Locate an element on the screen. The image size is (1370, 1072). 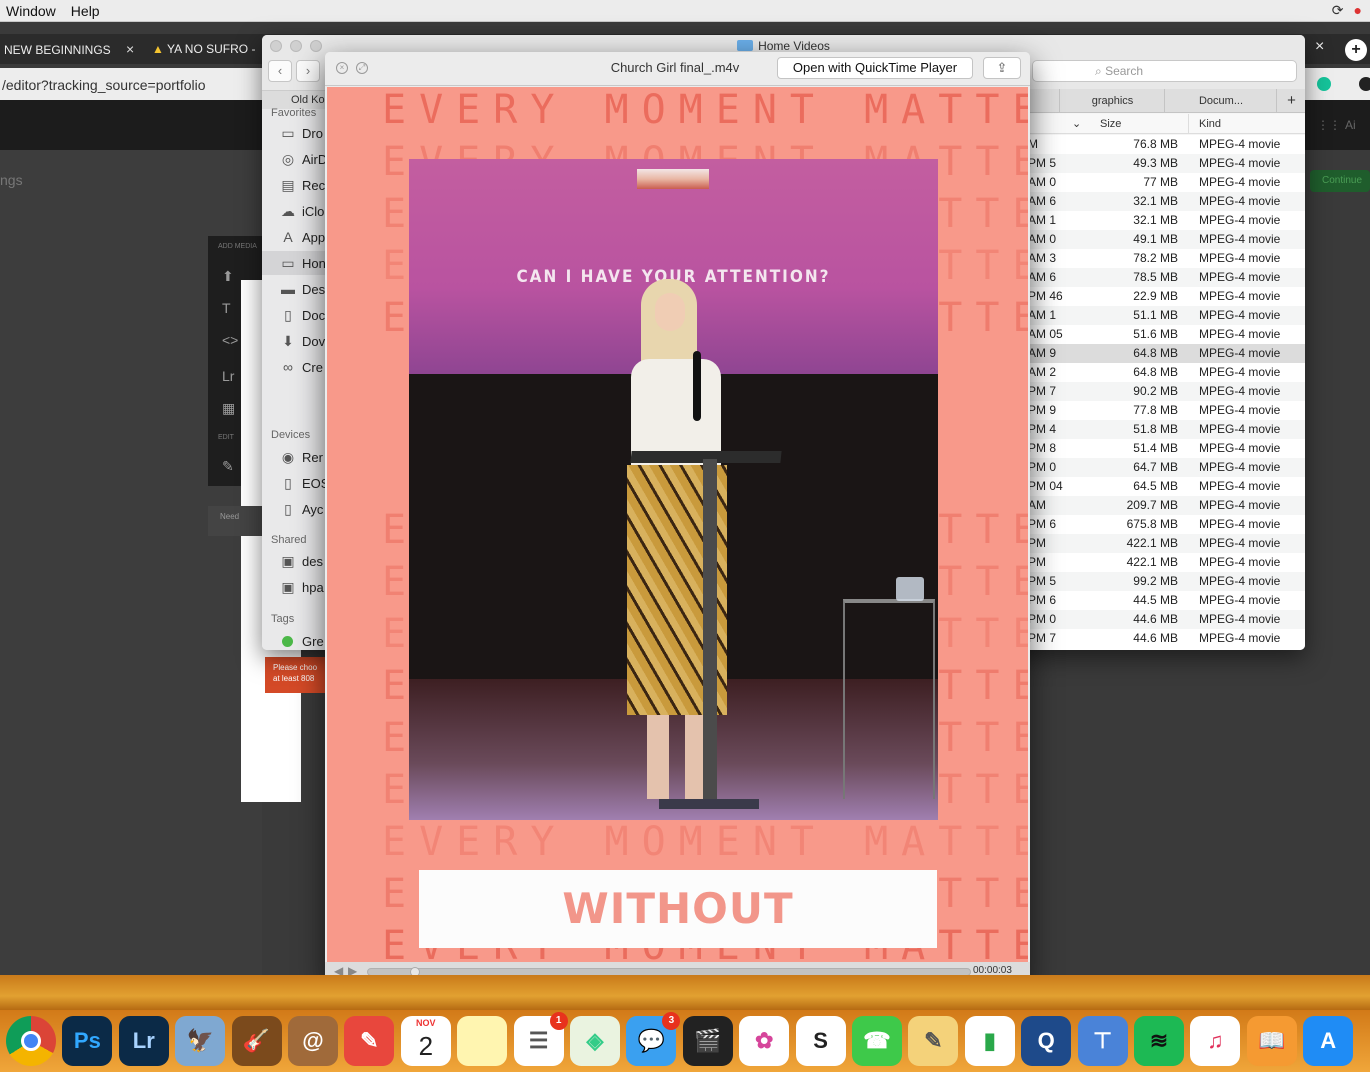
sidebar-item: ⬇ Dov is located at coordinates (295, 341).